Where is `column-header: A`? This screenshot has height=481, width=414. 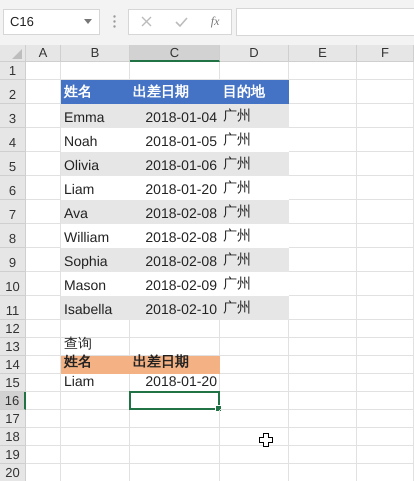 column-header: A is located at coordinates (43, 53).